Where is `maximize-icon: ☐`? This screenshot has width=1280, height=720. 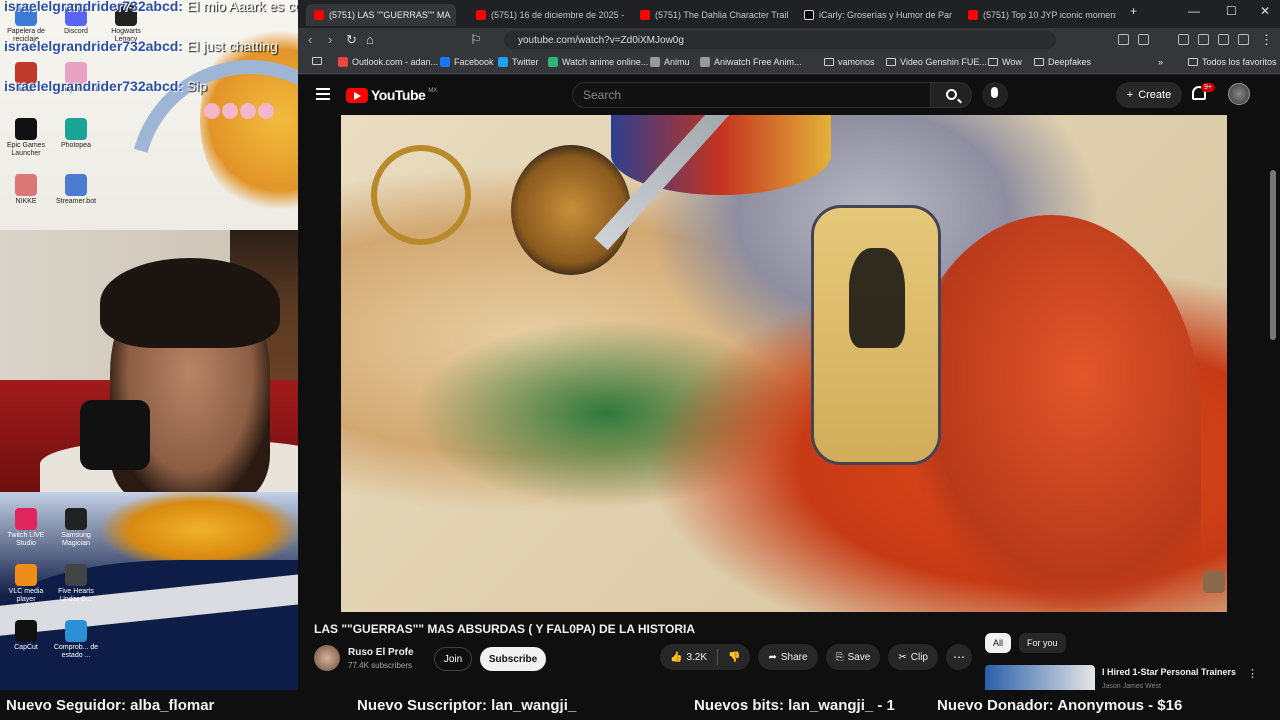
maximize-icon: ☐ is located at coordinates (1231, 11).